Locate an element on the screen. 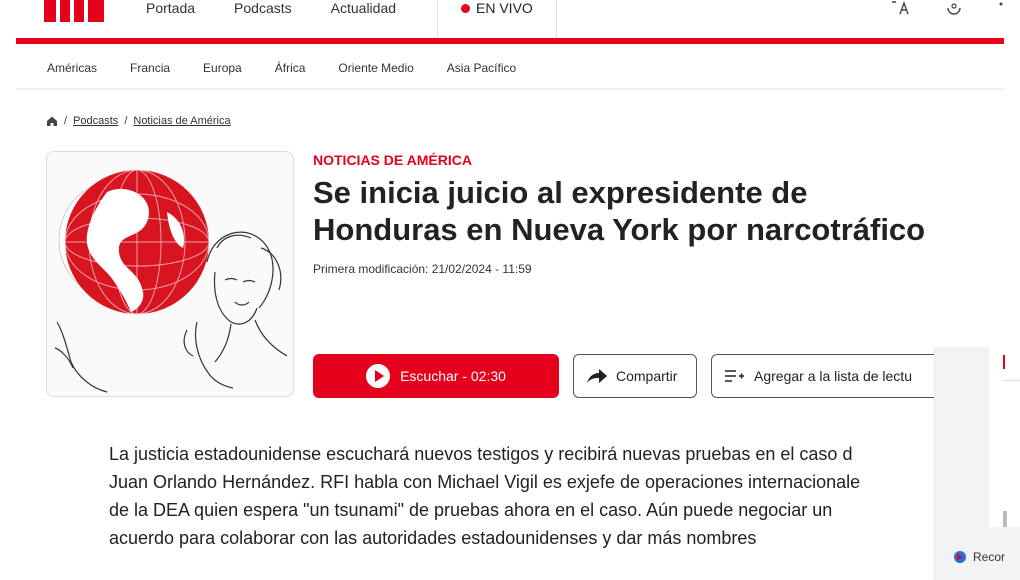  region-africa: África is located at coordinates (290, 68).